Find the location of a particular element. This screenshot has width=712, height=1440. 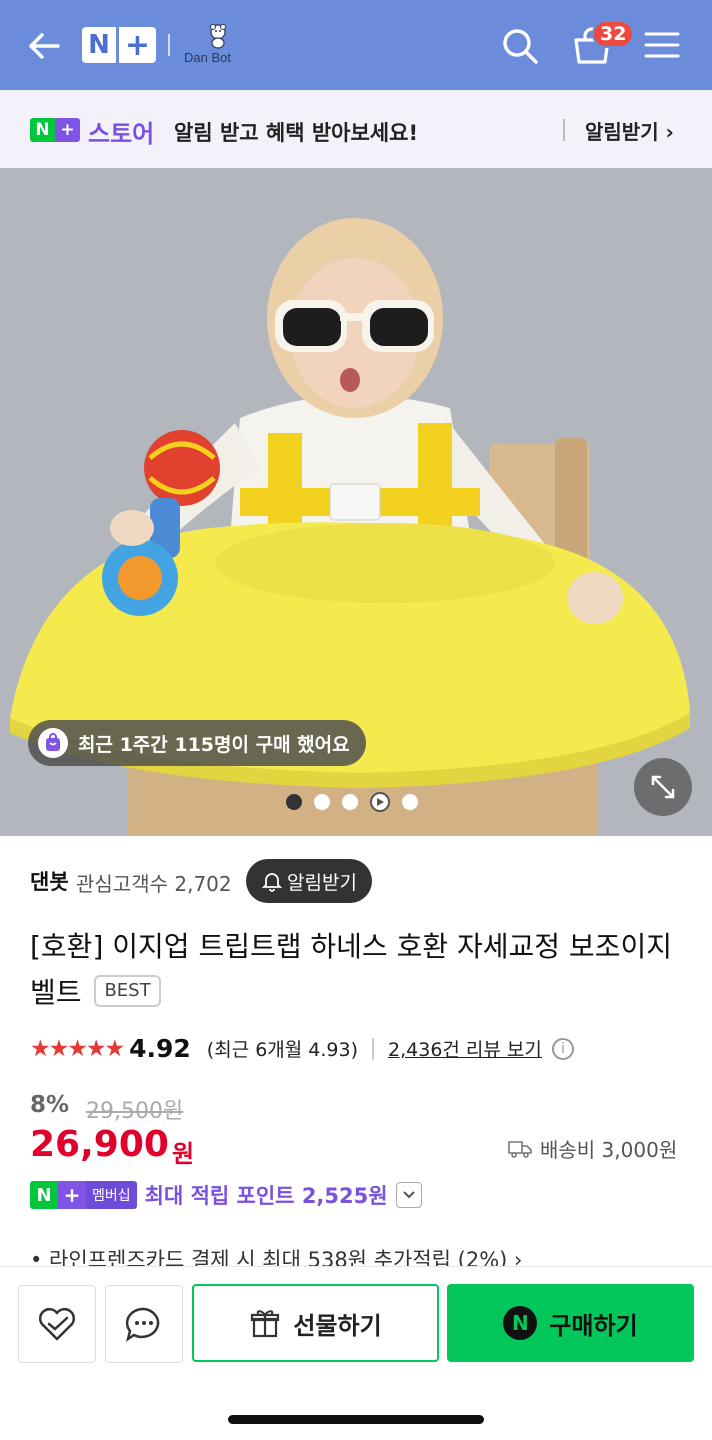

info-icon: i is located at coordinates (562, 1048).